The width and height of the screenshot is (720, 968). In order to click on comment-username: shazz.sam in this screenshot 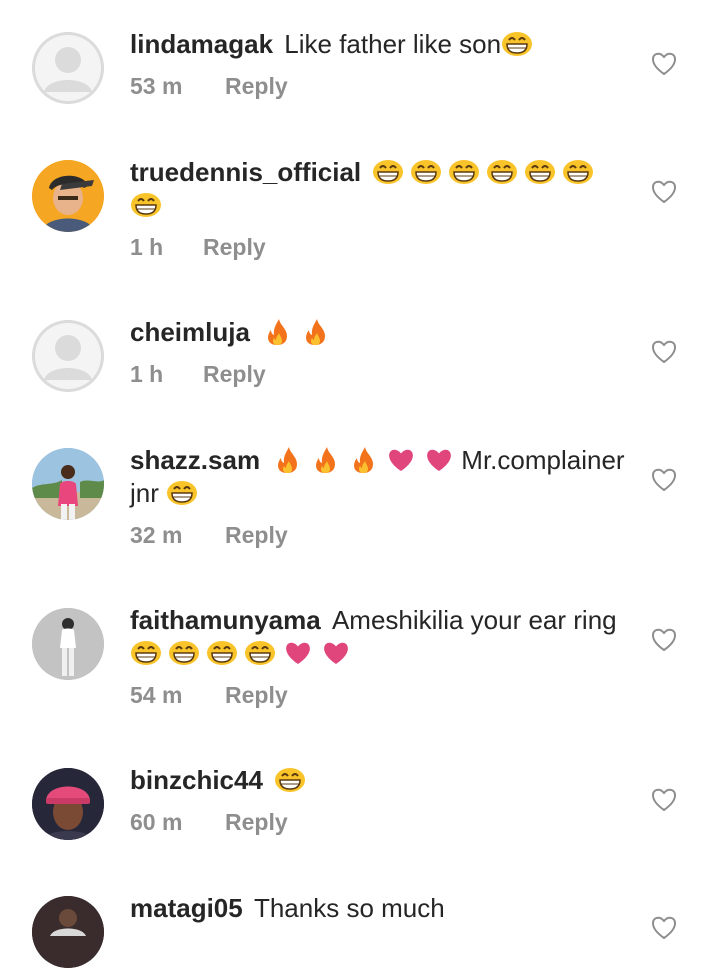, I will do `click(198, 460)`.